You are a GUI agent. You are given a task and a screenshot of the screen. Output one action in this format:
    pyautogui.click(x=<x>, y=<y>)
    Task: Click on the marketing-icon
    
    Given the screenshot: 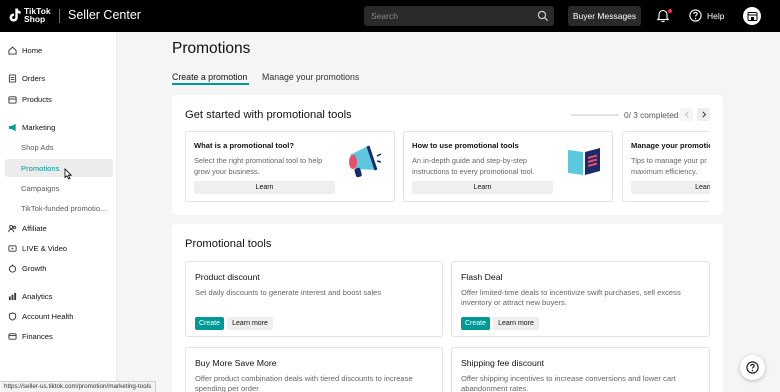 What is the action you would take?
    pyautogui.click(x=12, y=127)
    